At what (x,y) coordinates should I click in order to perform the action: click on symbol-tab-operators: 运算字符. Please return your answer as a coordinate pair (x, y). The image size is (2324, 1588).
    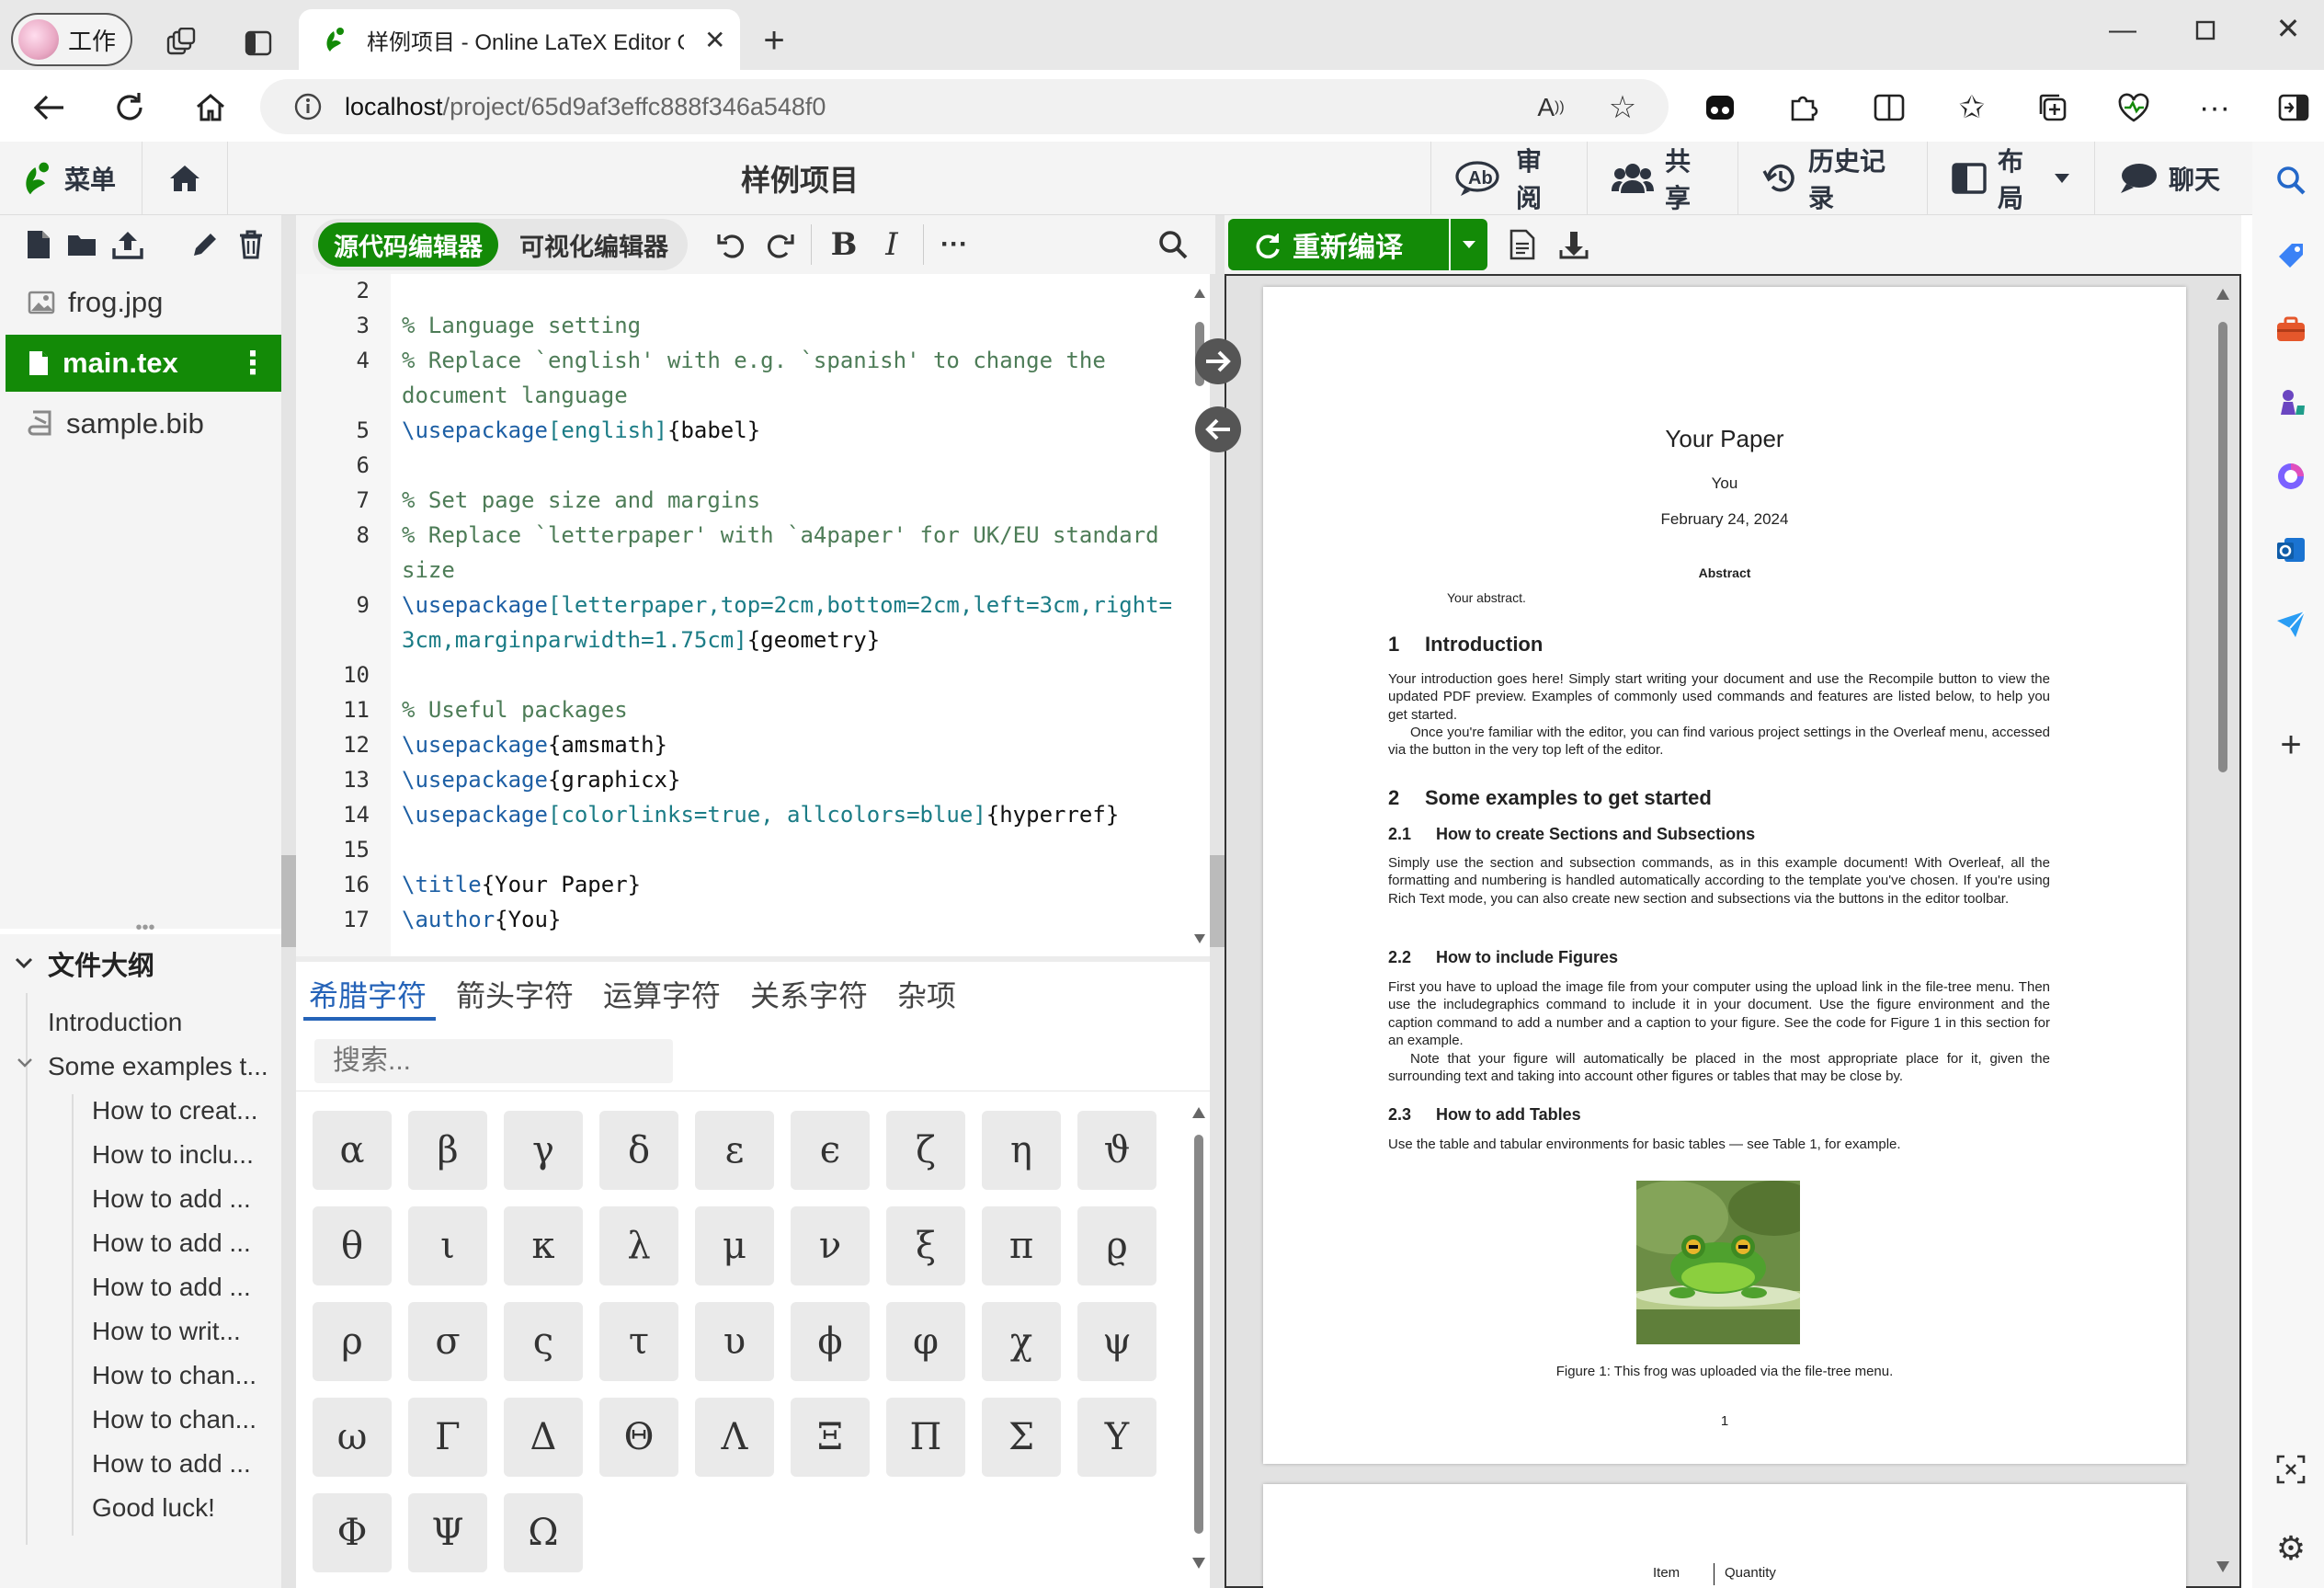
    Looking at the image, I should click on (662, 994).